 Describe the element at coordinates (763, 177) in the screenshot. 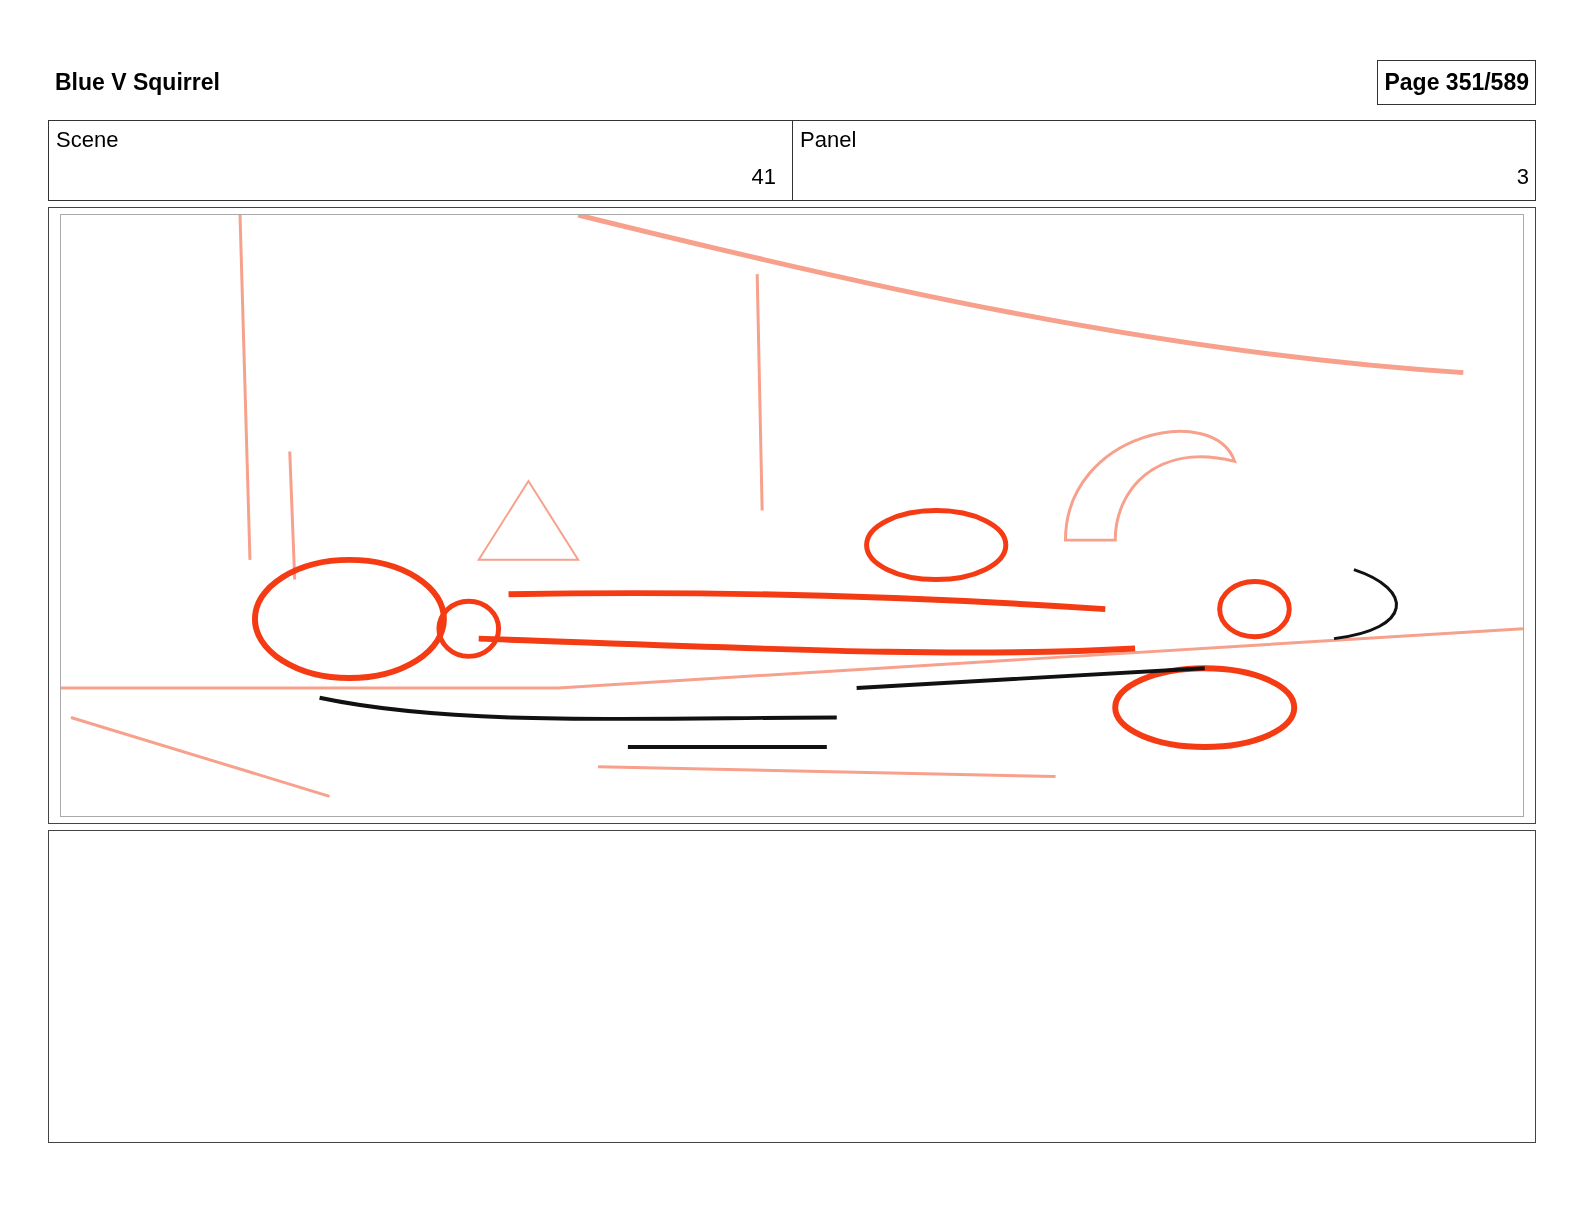

I see `field-value: 41` at that location.